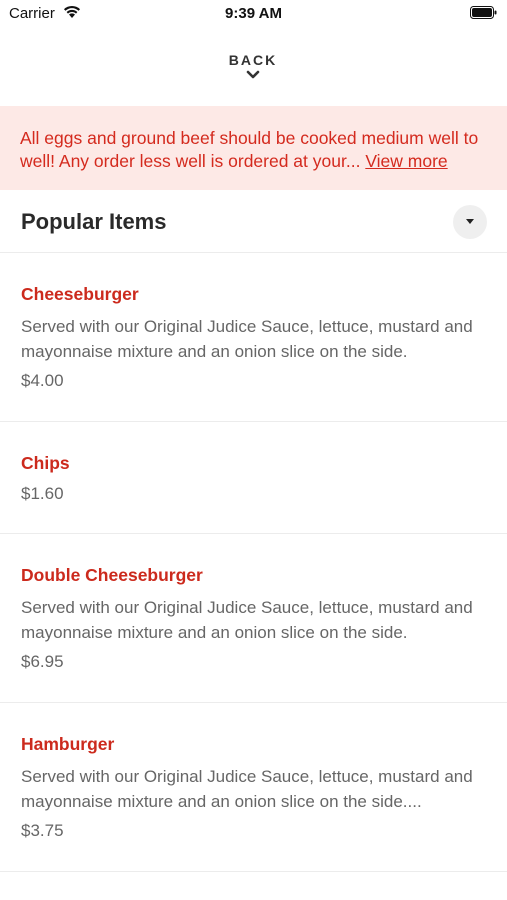 The image size is (507, 900). What do you see at coordinates (42, 830) in the screenshot?
I see `item-price: $3.75` at bounding box center [42, 830].